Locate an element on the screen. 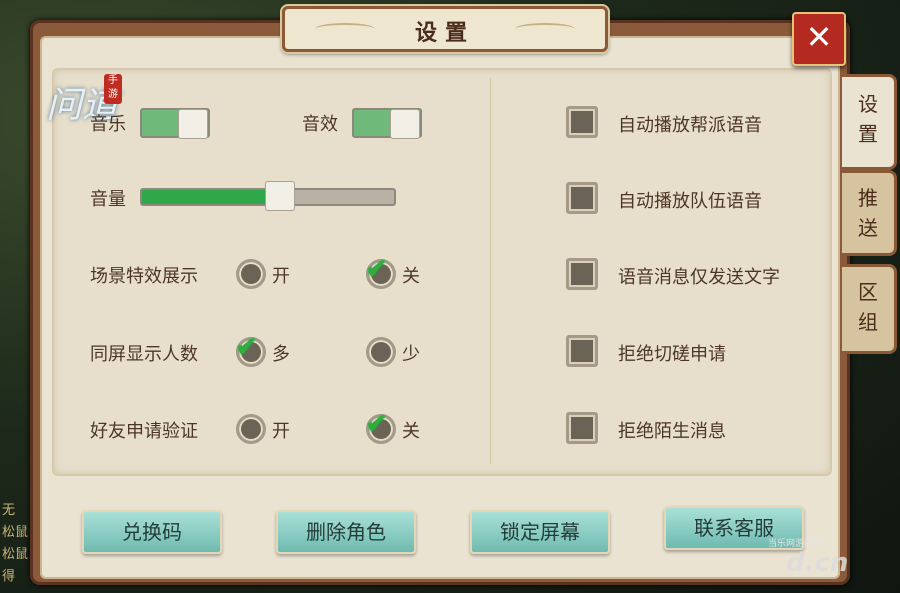  friend-verify-label: 好友申请验证 is located at coordinates (144, 431).